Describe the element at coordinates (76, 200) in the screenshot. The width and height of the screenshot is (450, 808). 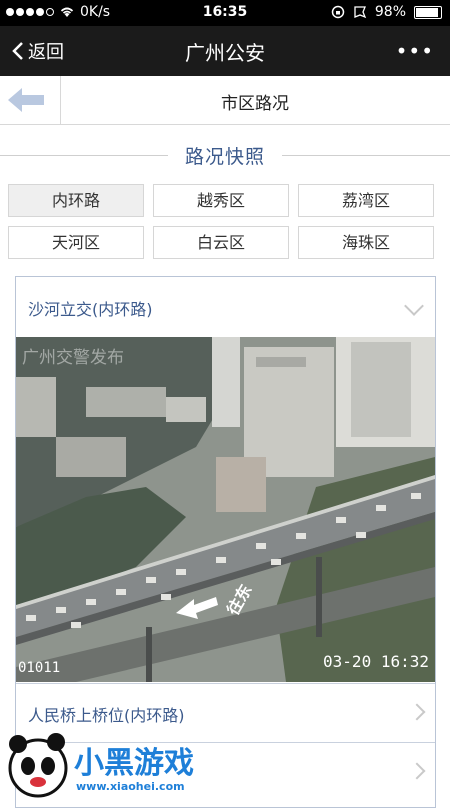
I see `district-button-neihuan: 内环路` at that location.